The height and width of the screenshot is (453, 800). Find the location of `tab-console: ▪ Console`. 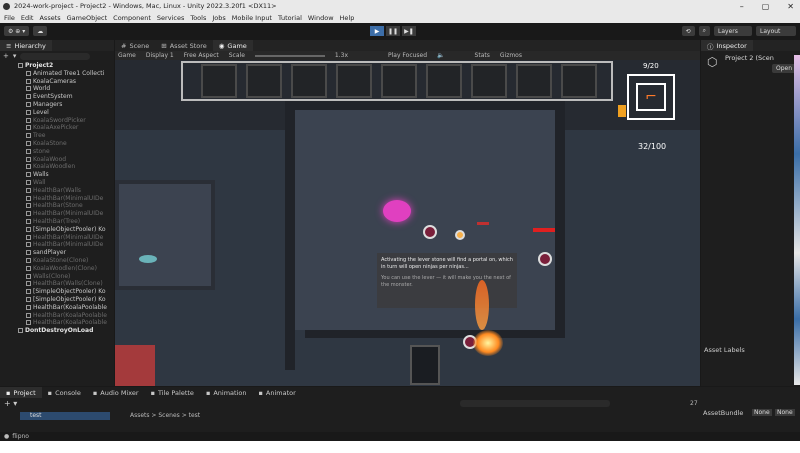

tab-console: ▪ Console is located at coordinates (64, 392).